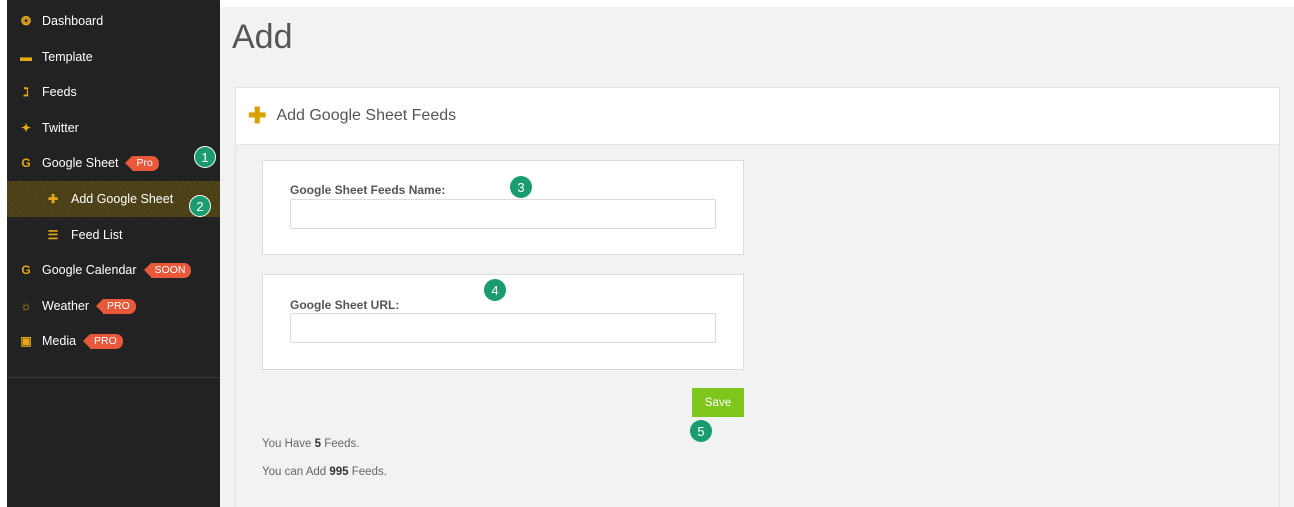 The height and width of the screenshot is (507, 1294). Describe the element at coordinates (122, 199) in the screenshot. I see `sidebar-item-label: Add Google Sheet` at that location.